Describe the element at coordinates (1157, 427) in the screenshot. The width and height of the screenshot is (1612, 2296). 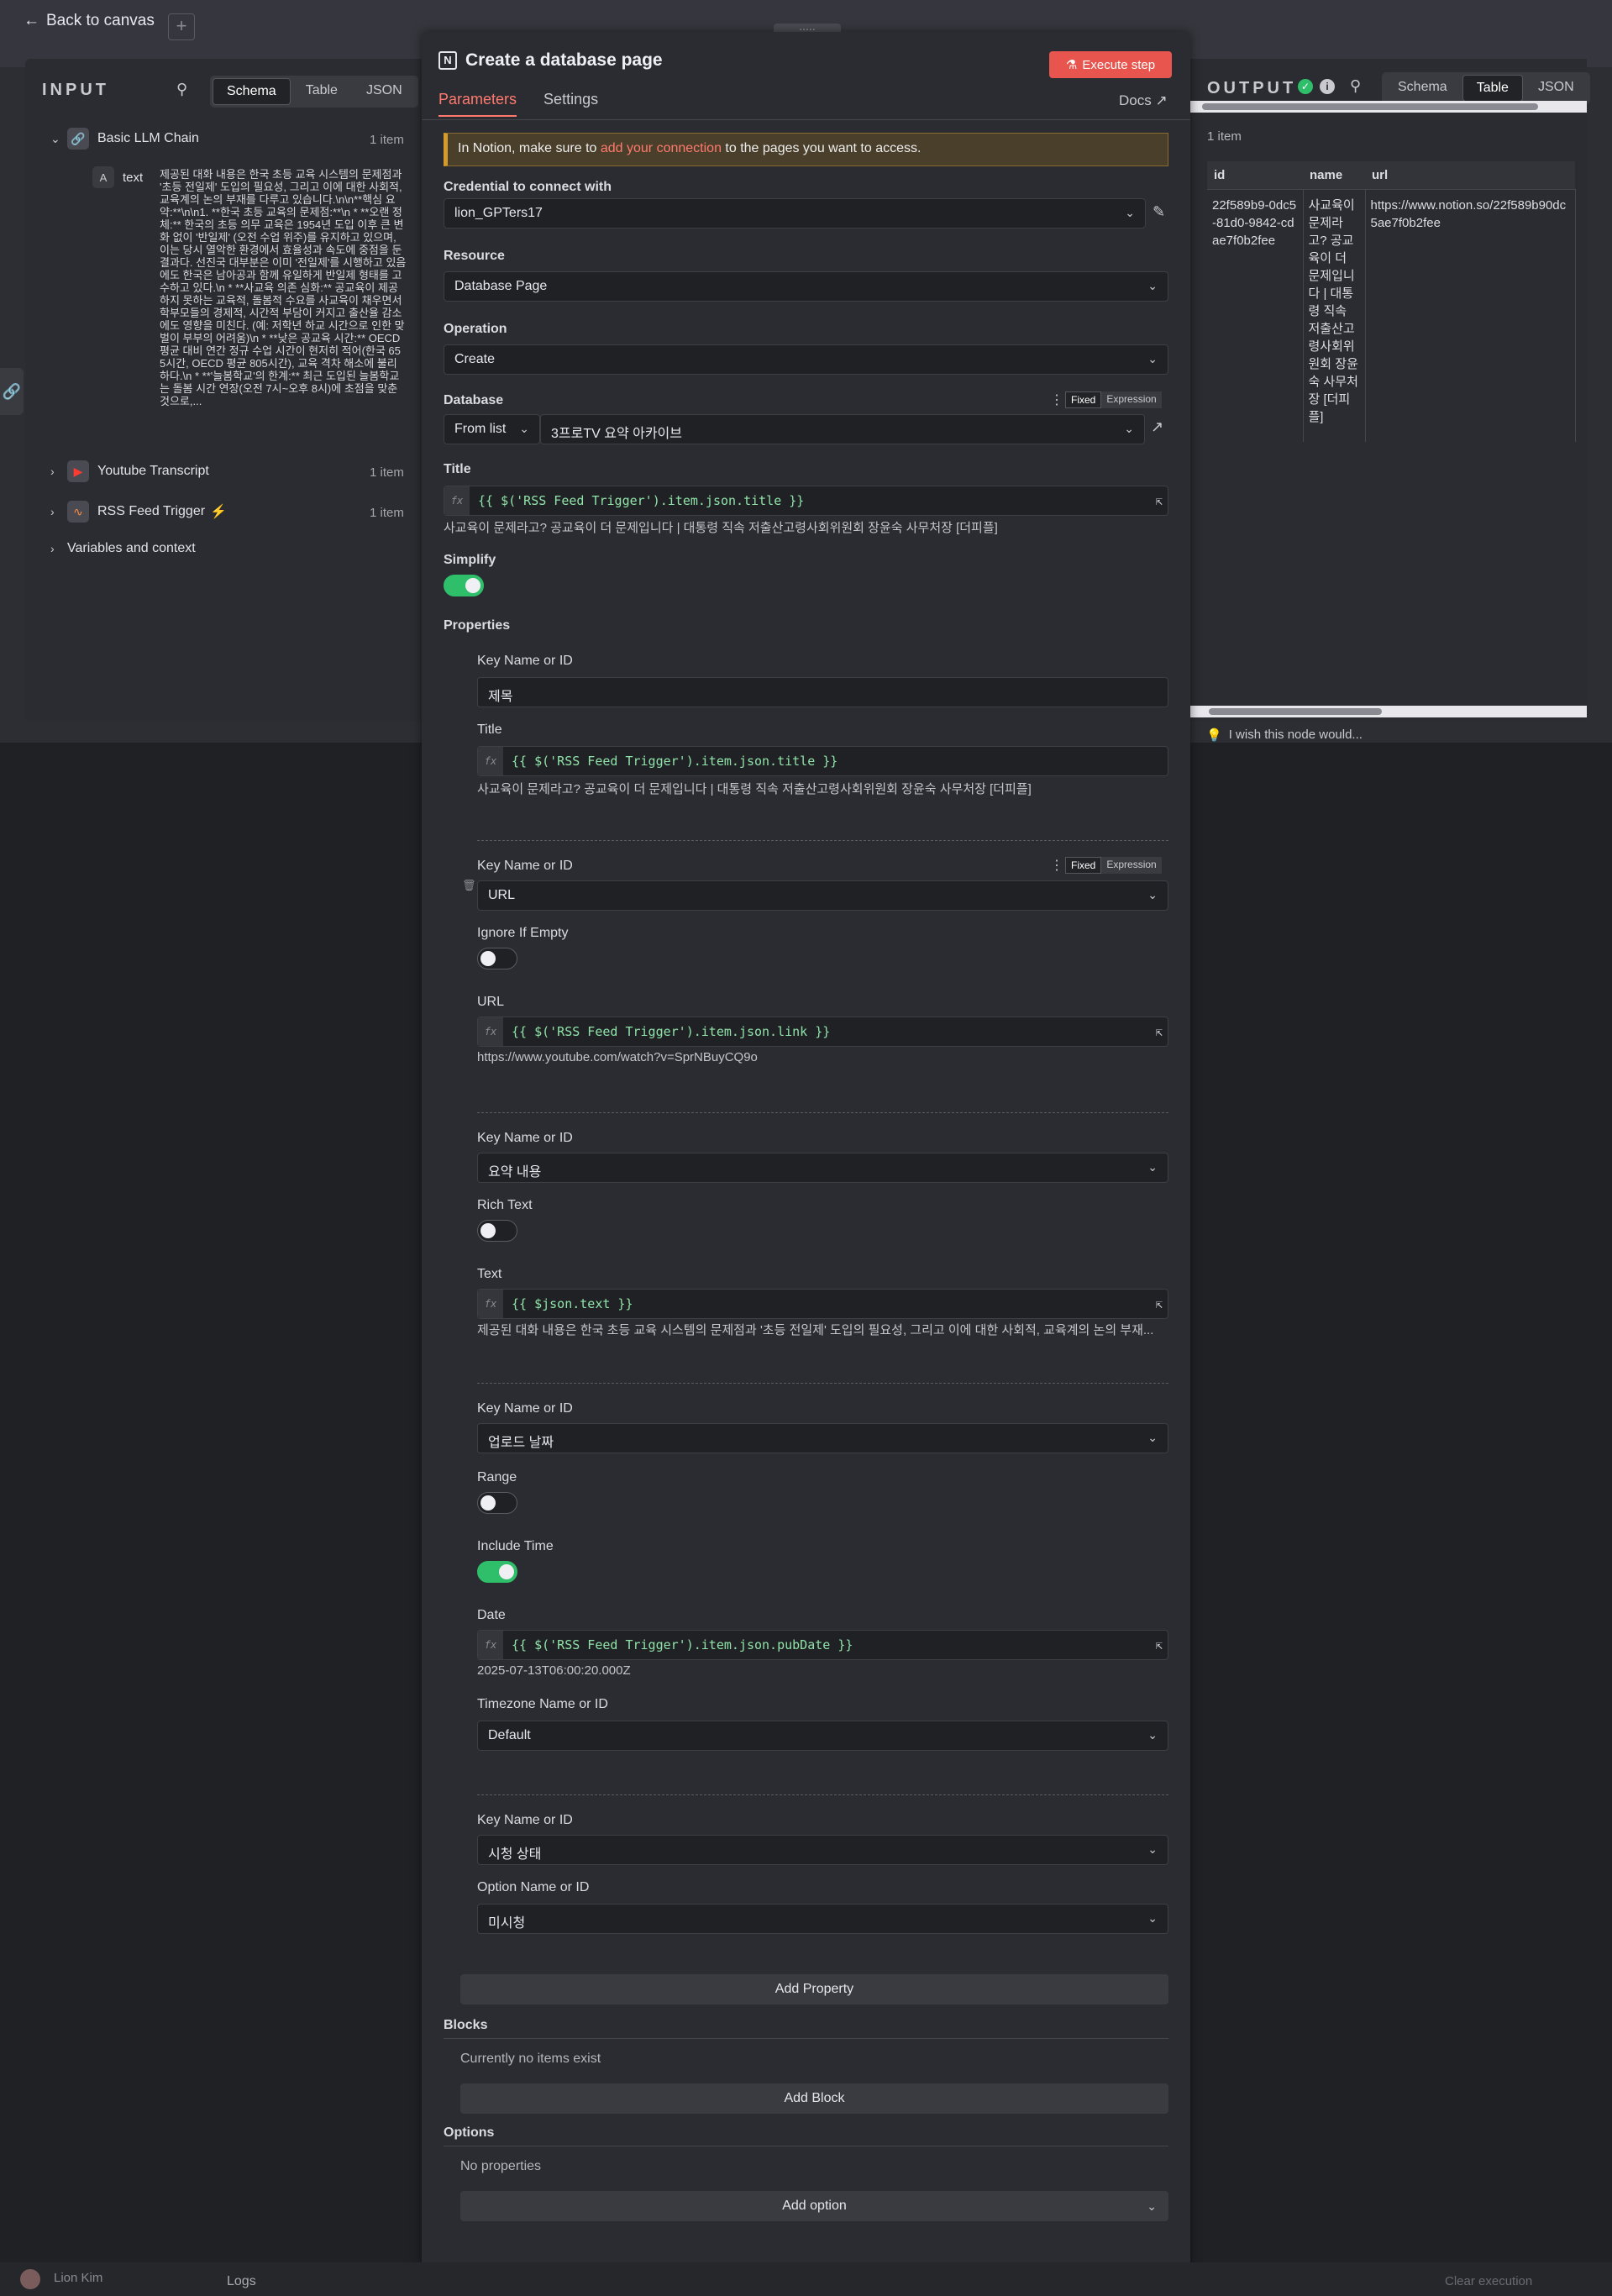
I see `open-external-icon: ↗` at that location.